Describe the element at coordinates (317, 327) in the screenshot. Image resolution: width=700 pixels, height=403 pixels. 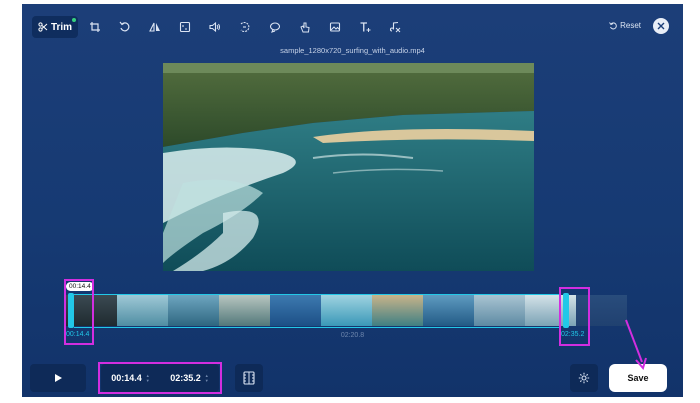
I see `selection-bottom-edge` at that location.